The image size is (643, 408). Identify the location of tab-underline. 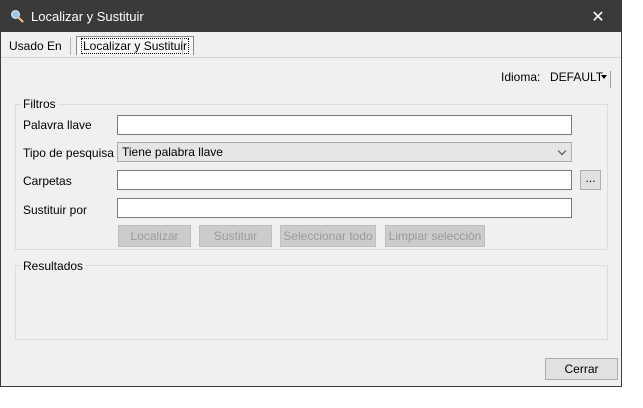
(311, 57).